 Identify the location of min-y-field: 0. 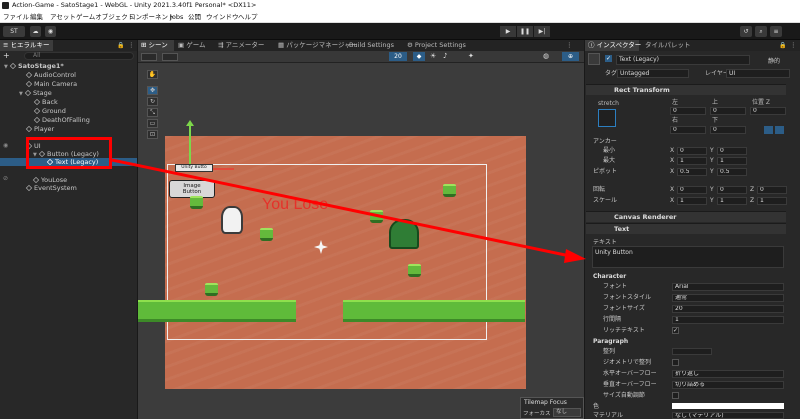
(732, 151).